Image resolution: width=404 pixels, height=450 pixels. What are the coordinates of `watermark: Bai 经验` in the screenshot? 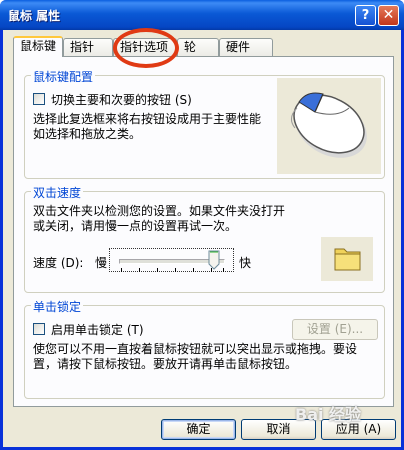 It's located at (328, 414).